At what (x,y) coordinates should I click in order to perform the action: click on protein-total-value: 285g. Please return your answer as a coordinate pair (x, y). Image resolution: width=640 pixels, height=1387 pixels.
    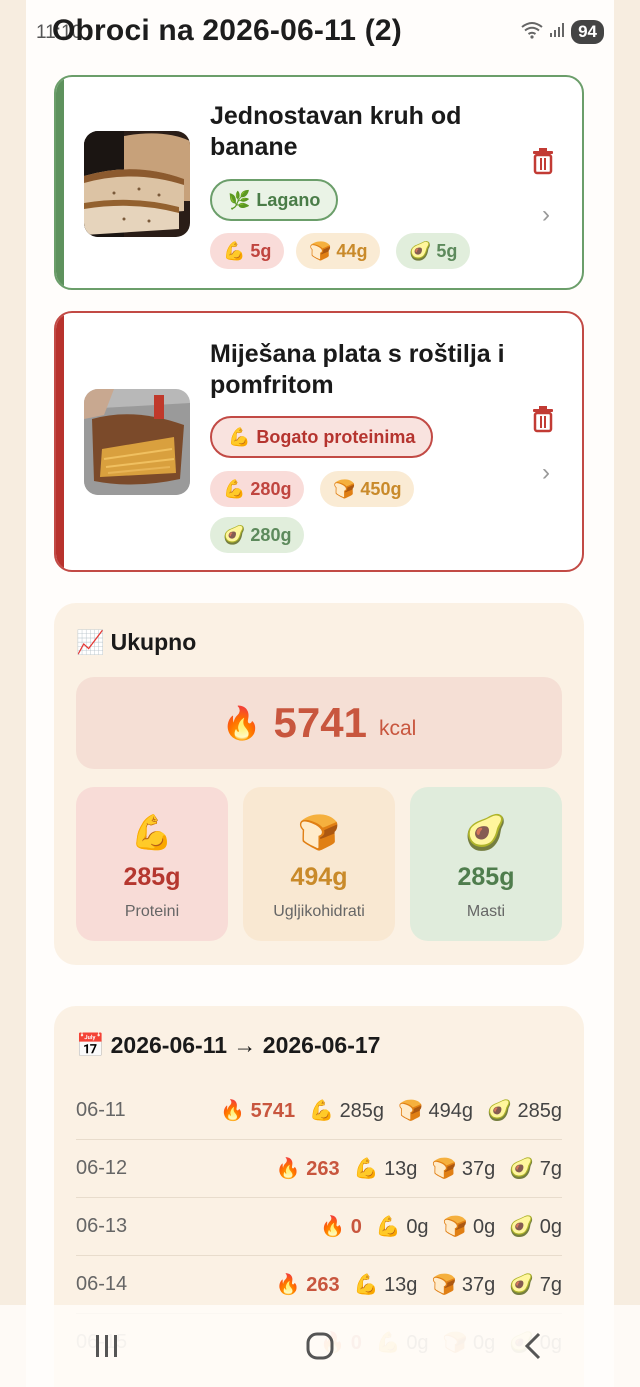
    Looking at the image, I should click on (152, 877).